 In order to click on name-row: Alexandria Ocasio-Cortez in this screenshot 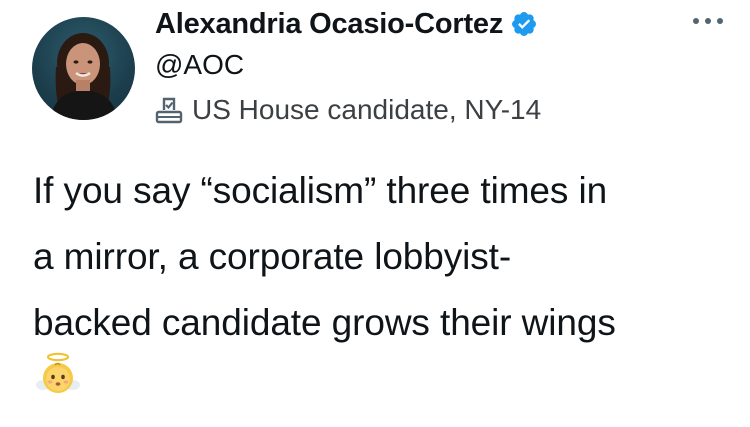, I will do `click(442, 24)`.